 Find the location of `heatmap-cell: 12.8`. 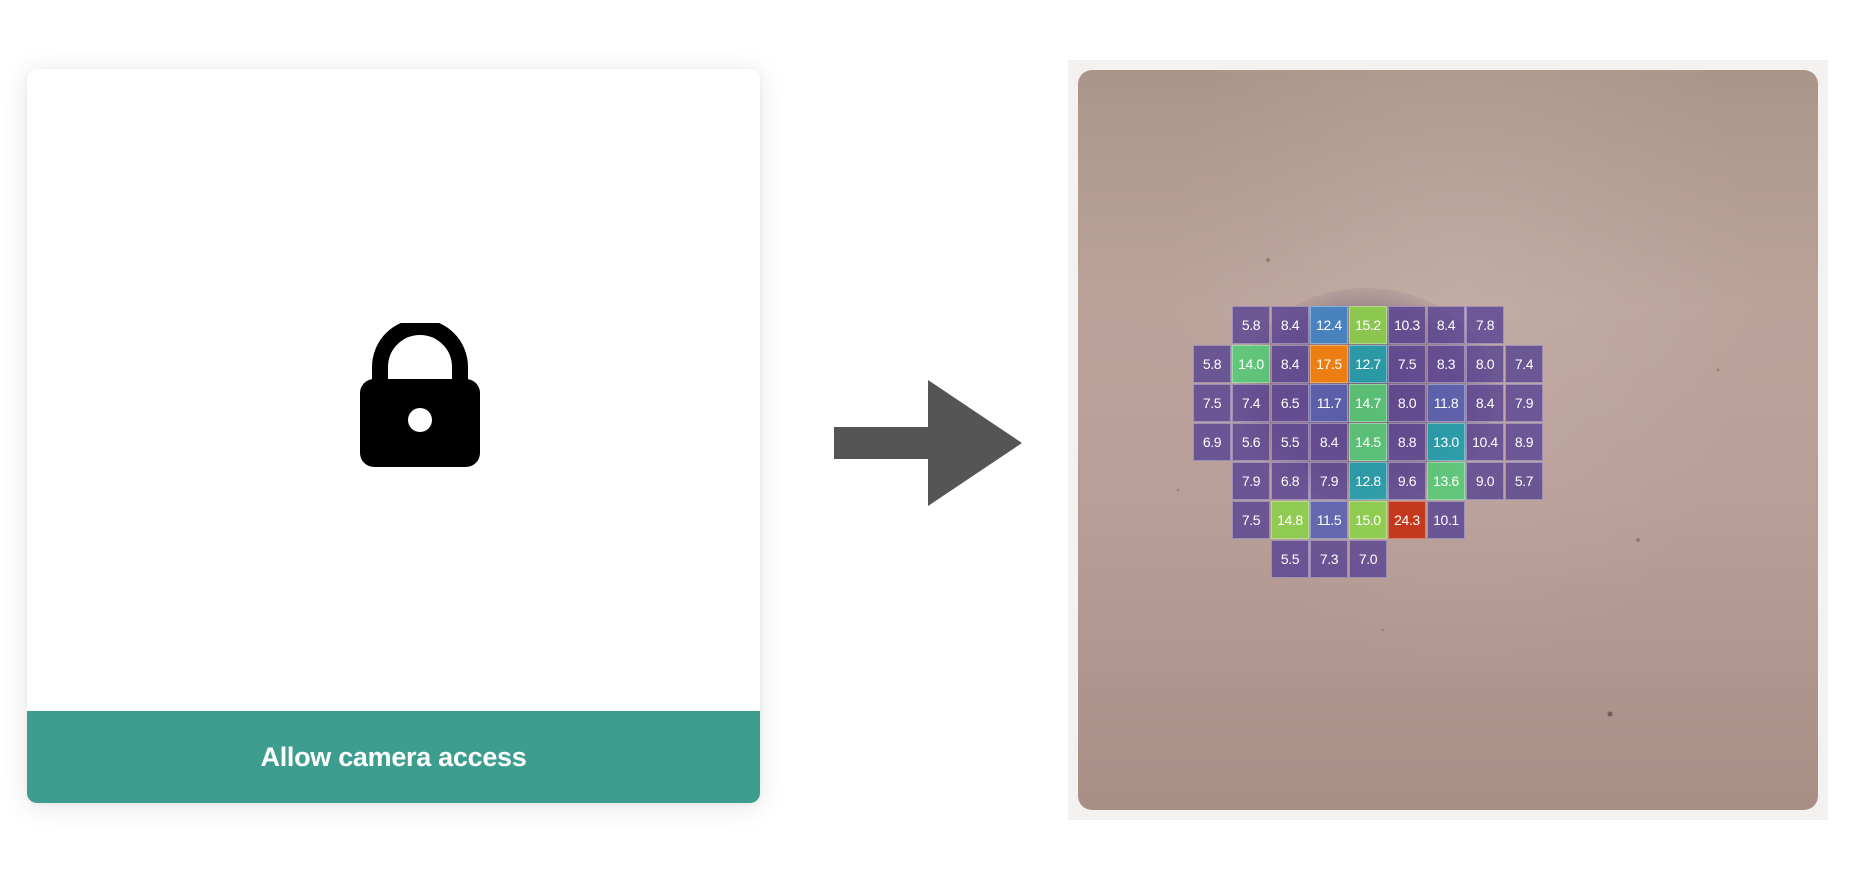

heatmap-cell: 12.8 is located at coordinates (1368, 481).